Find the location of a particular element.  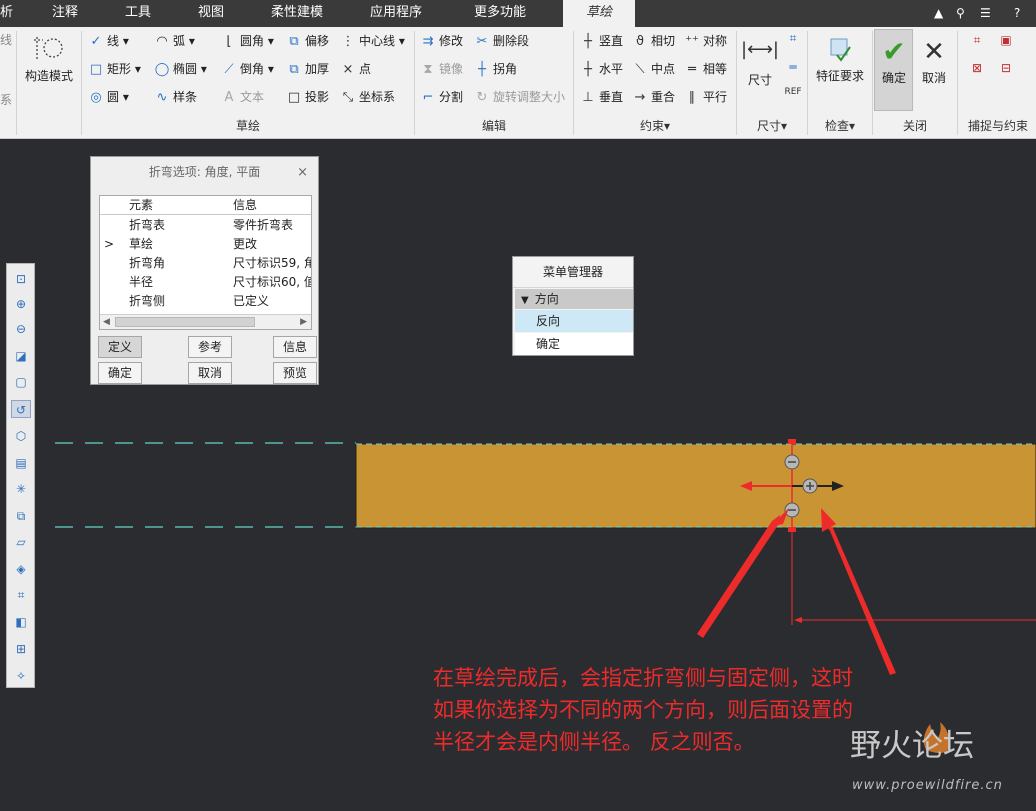

symmetric-constraint: ⁺⁺ 对称 is located at coordinates (705, 41).